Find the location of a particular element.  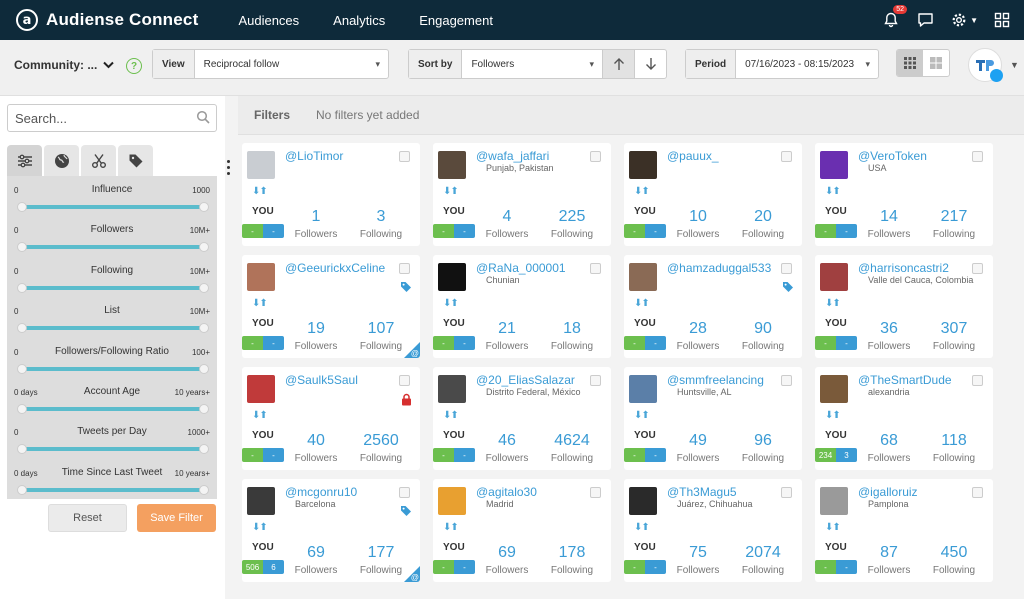

user-card: @LioTimor ⬇⬆ YOU - - 1 3 Followers Following is located at coordinates (331, 194).